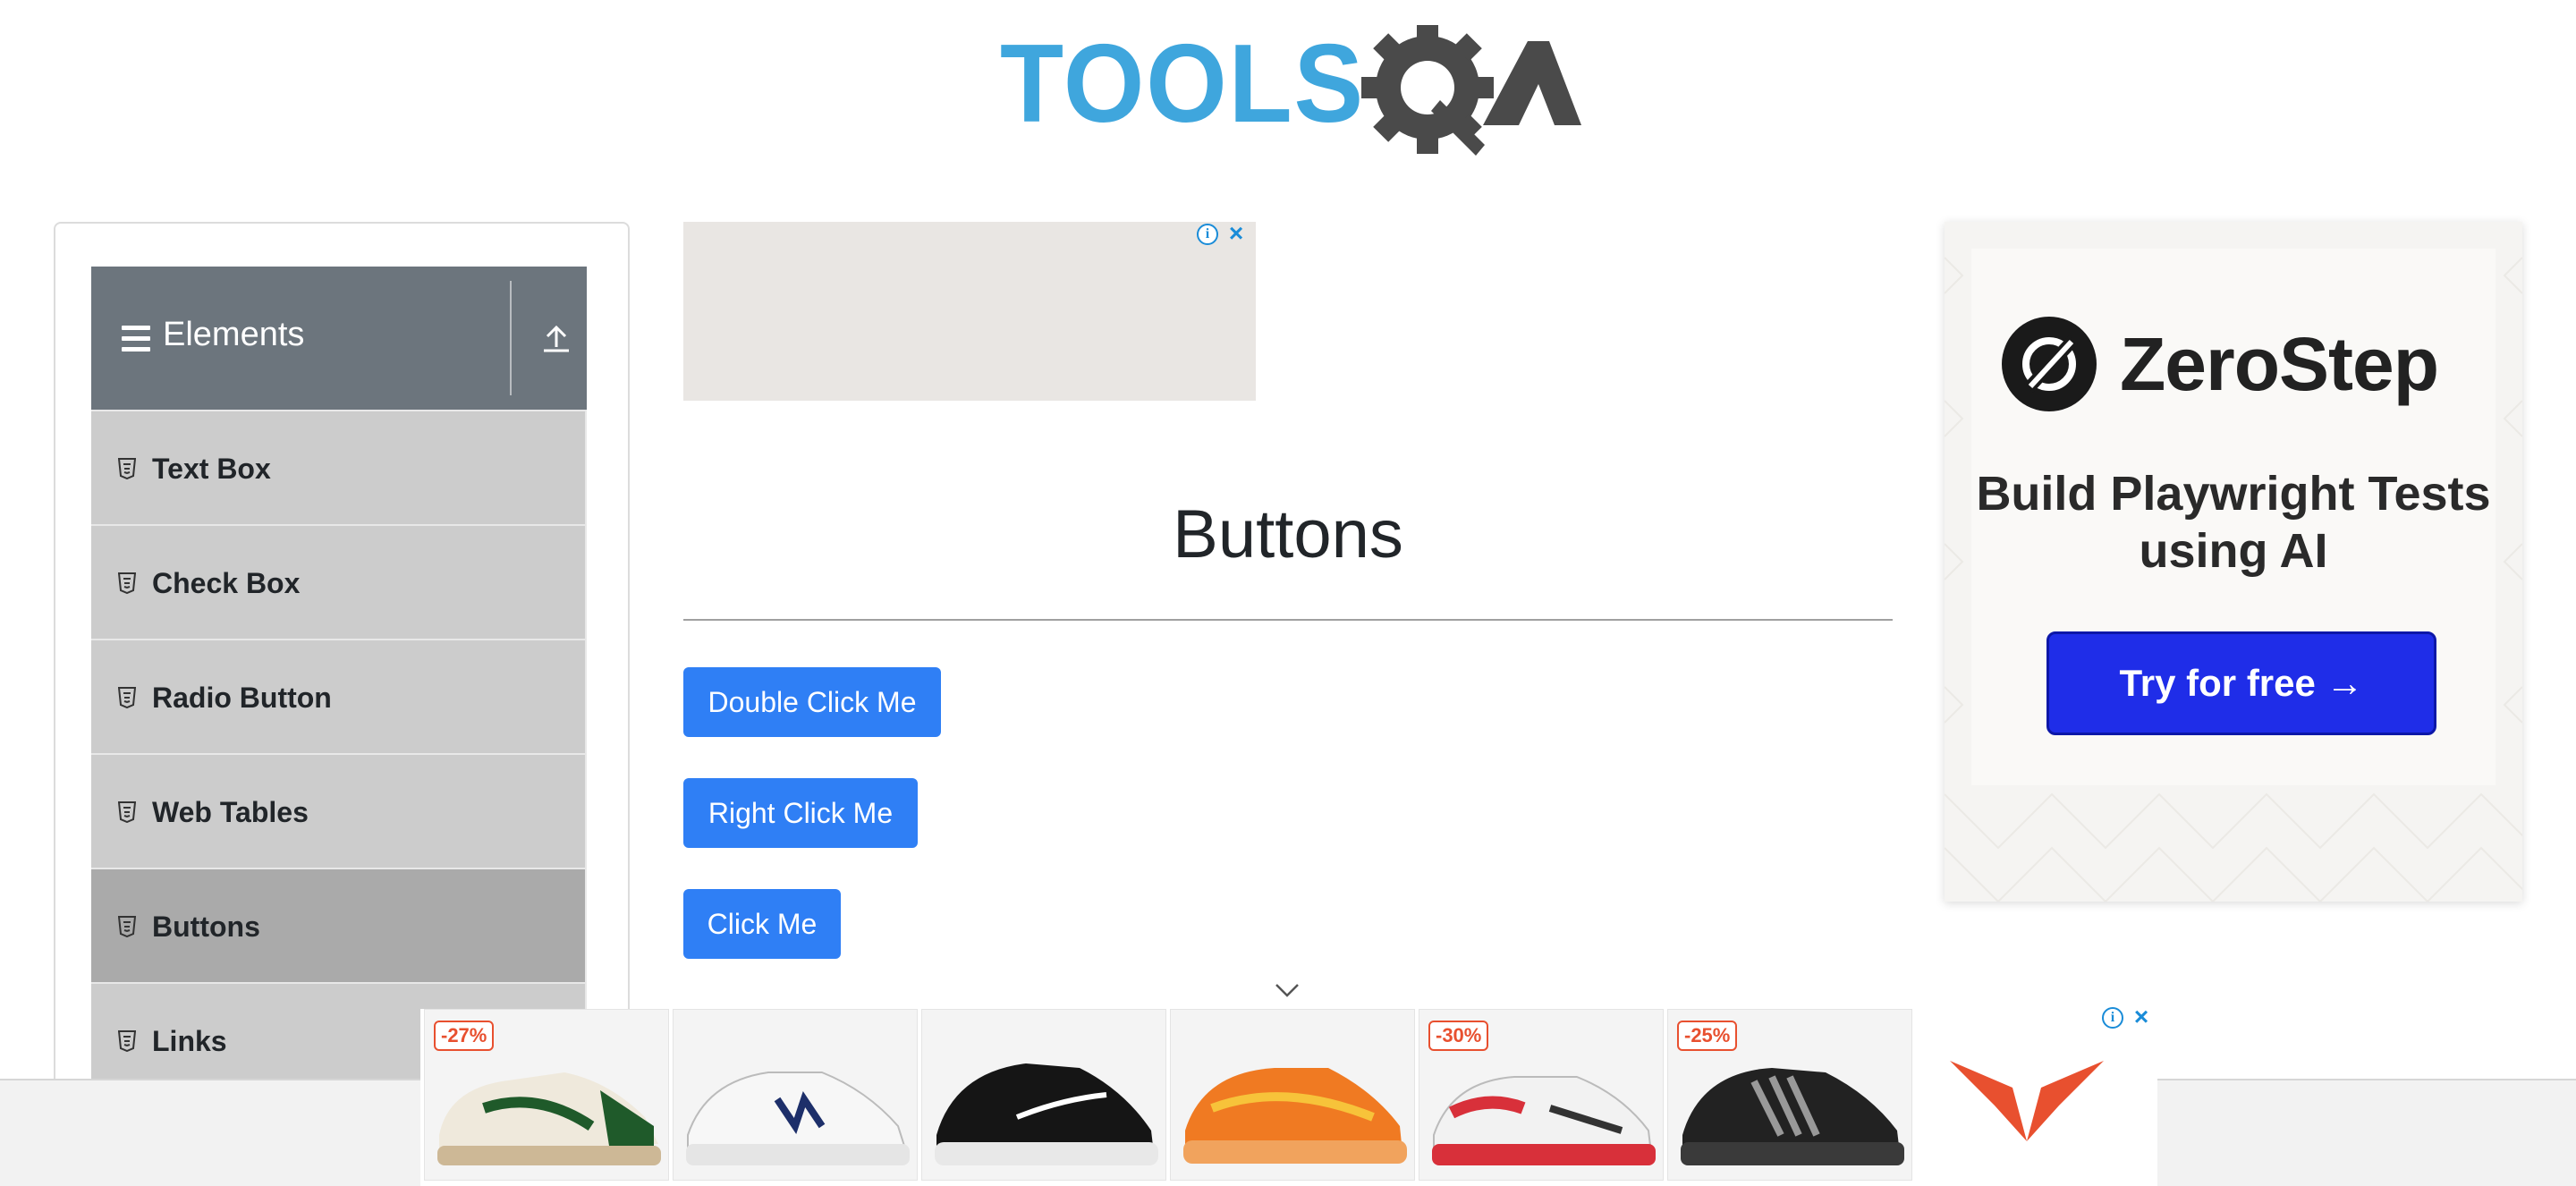 The width and height of the screenshot is (2576, 1186). Describe the element at coordinates (2049, 364) in the screenshot. I see `zerostep-logo-icon` at that location.